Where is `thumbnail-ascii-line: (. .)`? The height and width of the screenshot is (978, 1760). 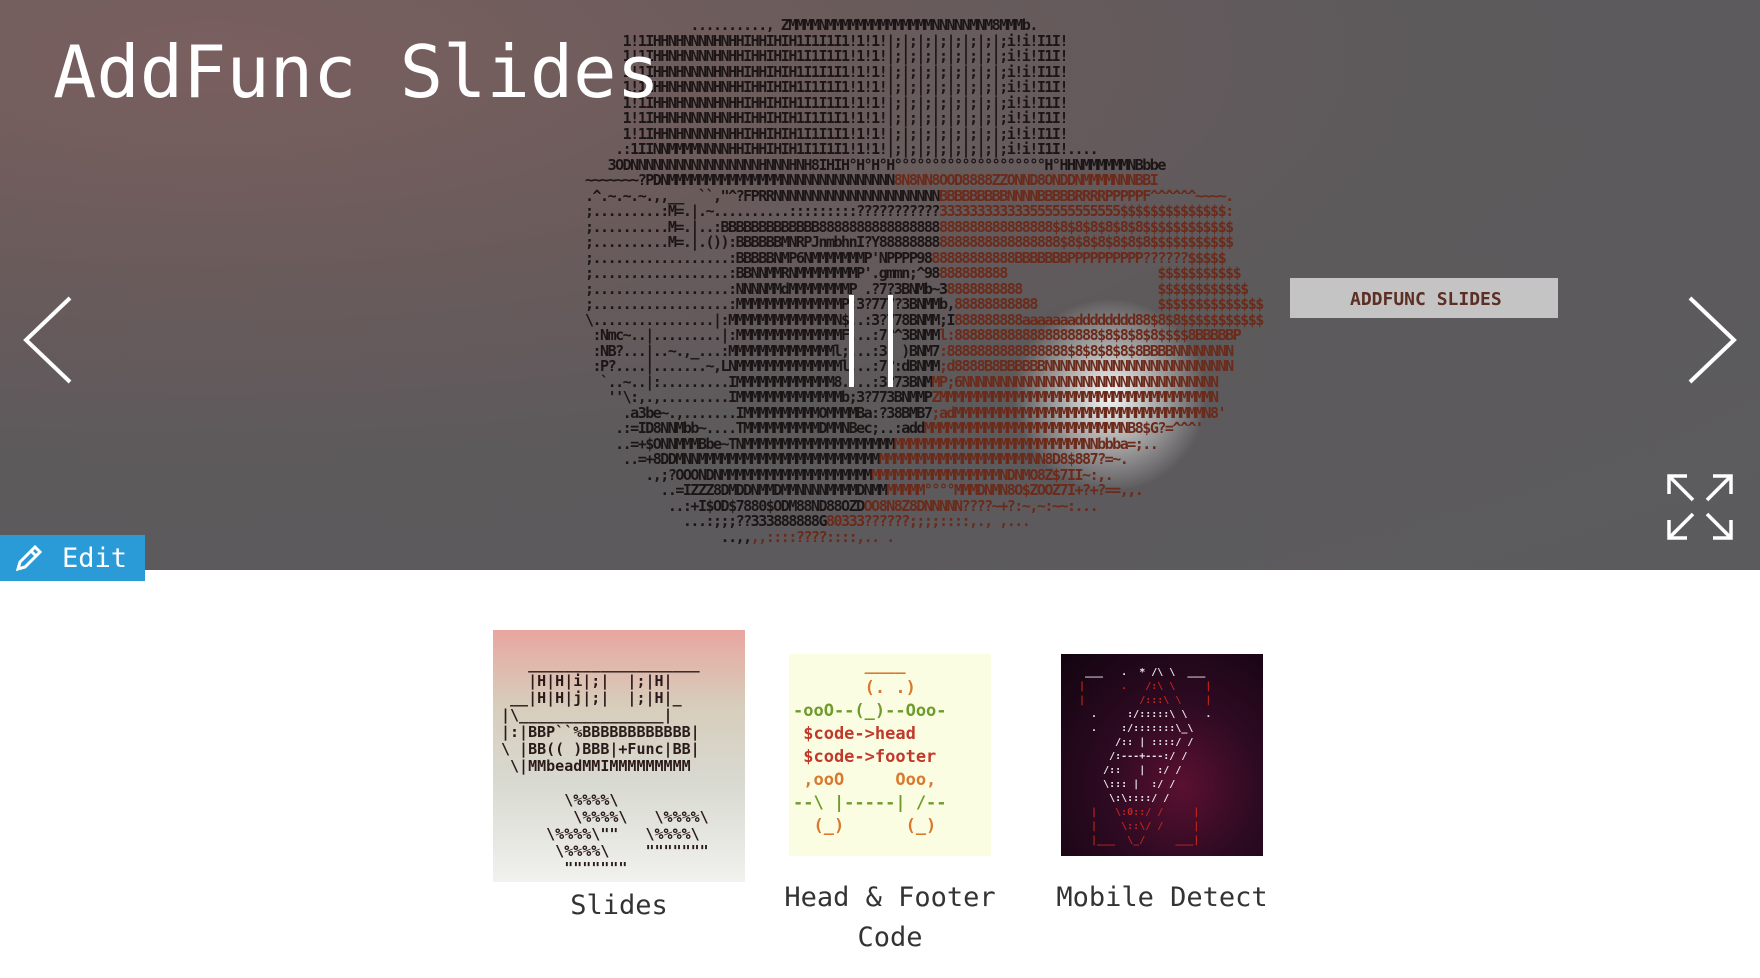 thumbnail-ascii-line: (. .) is located at coordinates (854, 688).